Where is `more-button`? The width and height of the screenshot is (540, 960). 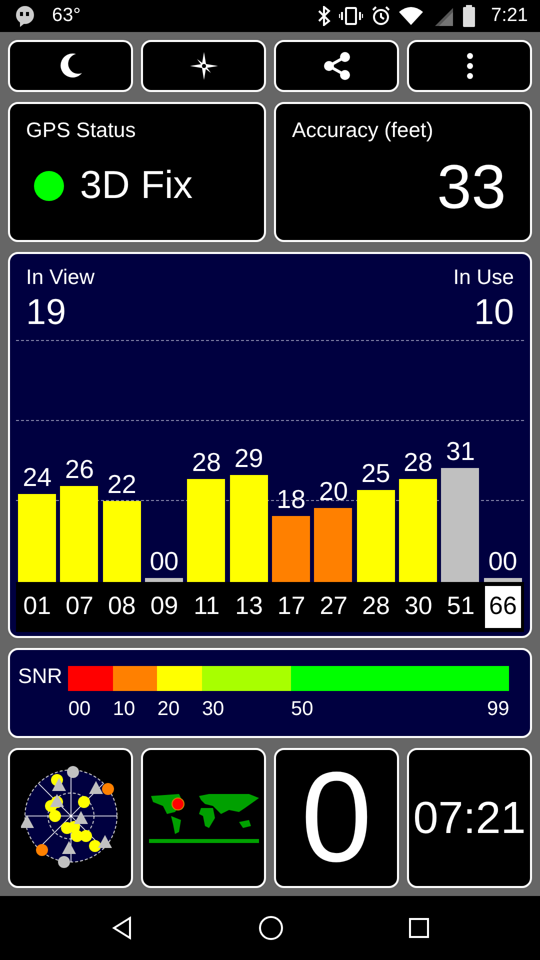
more-button is located at coordinates (469, 66).